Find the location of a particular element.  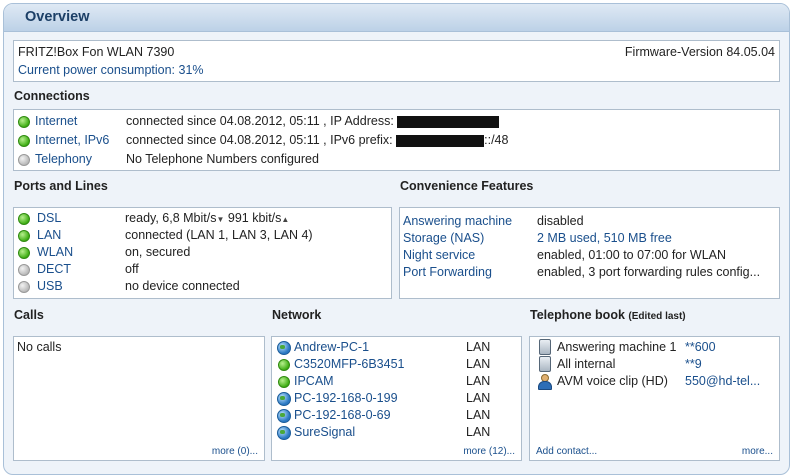

port-dect-link: DECT is located at coordinates (54, 269).